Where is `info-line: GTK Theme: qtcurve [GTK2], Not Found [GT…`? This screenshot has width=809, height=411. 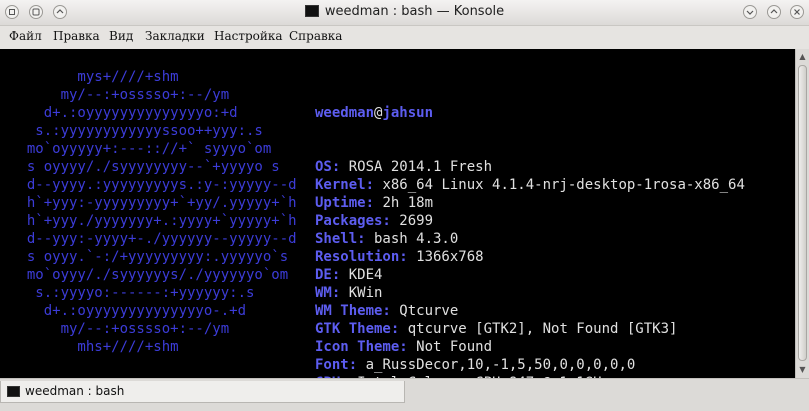 info-line: GTK Theme: qtcurve [GTK2], Not Found [GT… is located at coordinates (530, 329).